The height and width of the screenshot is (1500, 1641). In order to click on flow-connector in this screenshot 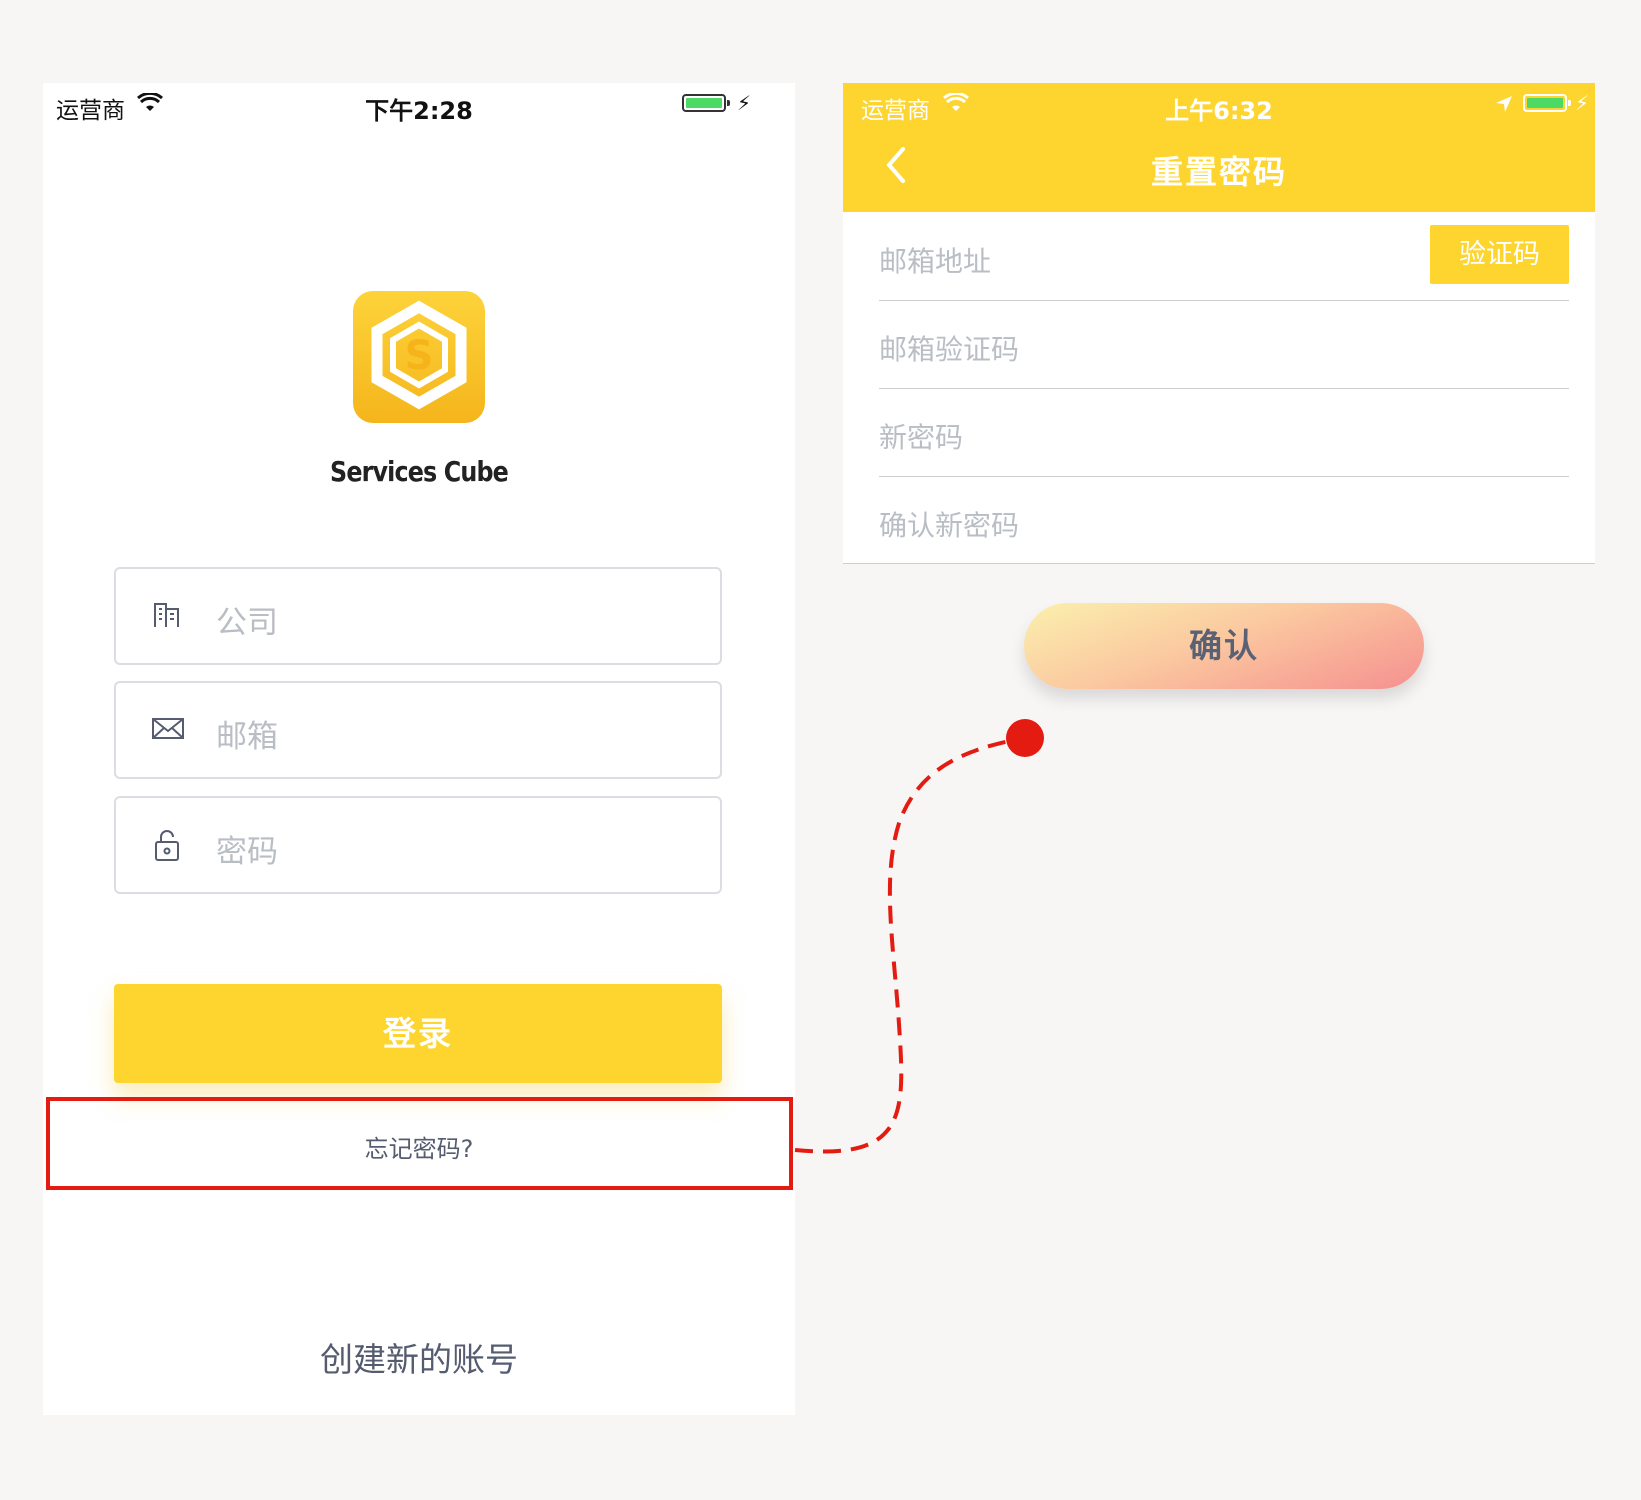, I will do `click(919, 936)`.